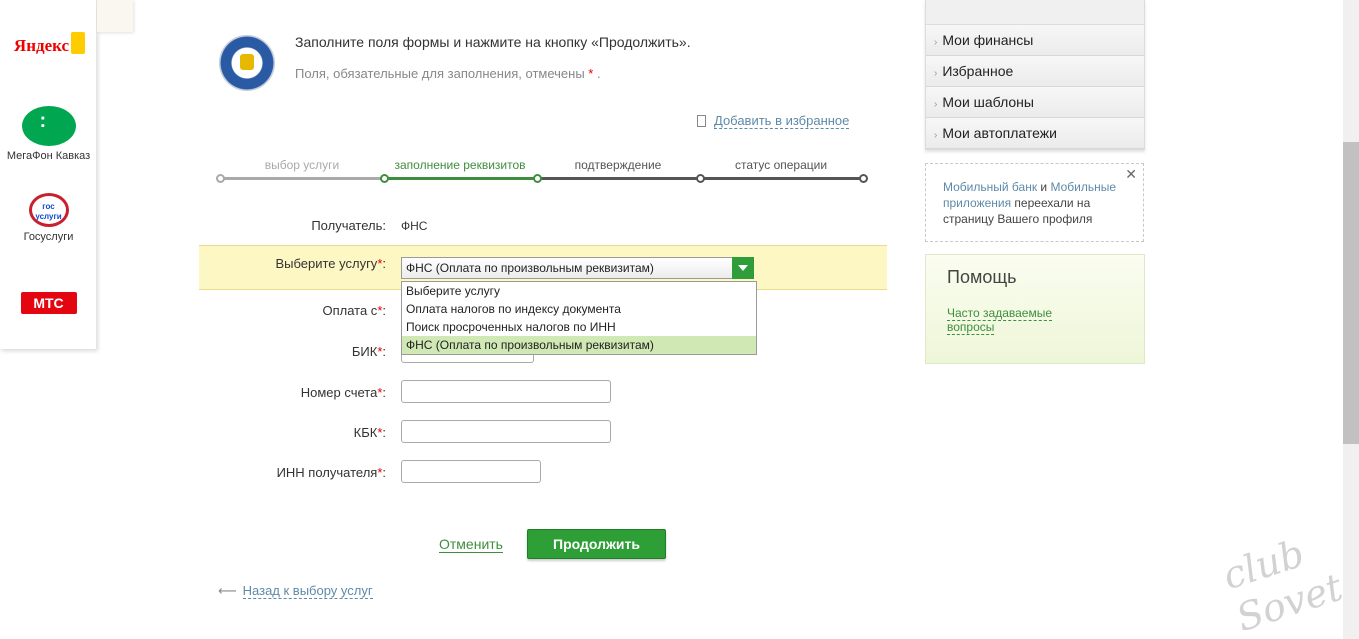 This screenshot has height=639, width=1359. I want to click on top-tab-fragment, so click(115, 16).